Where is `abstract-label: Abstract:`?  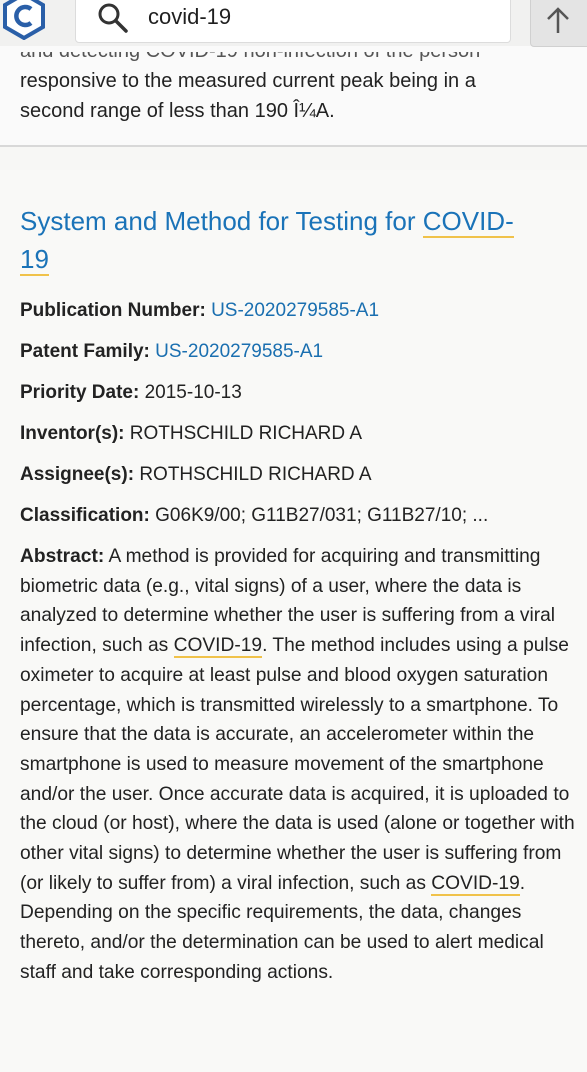 abstract-label: Abstract: is located at coordinates (62, 556).